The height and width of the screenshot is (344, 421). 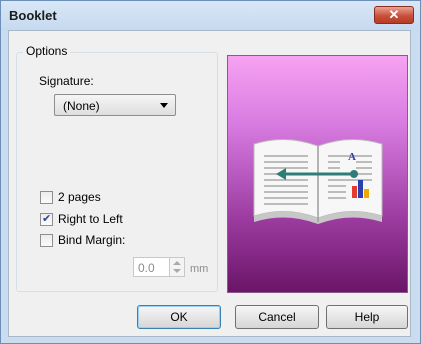 What do you see at coordinates (79, 197) in the screenshot?
I see `two-pages-label: 2 pages` at bounding box center [79, 197].